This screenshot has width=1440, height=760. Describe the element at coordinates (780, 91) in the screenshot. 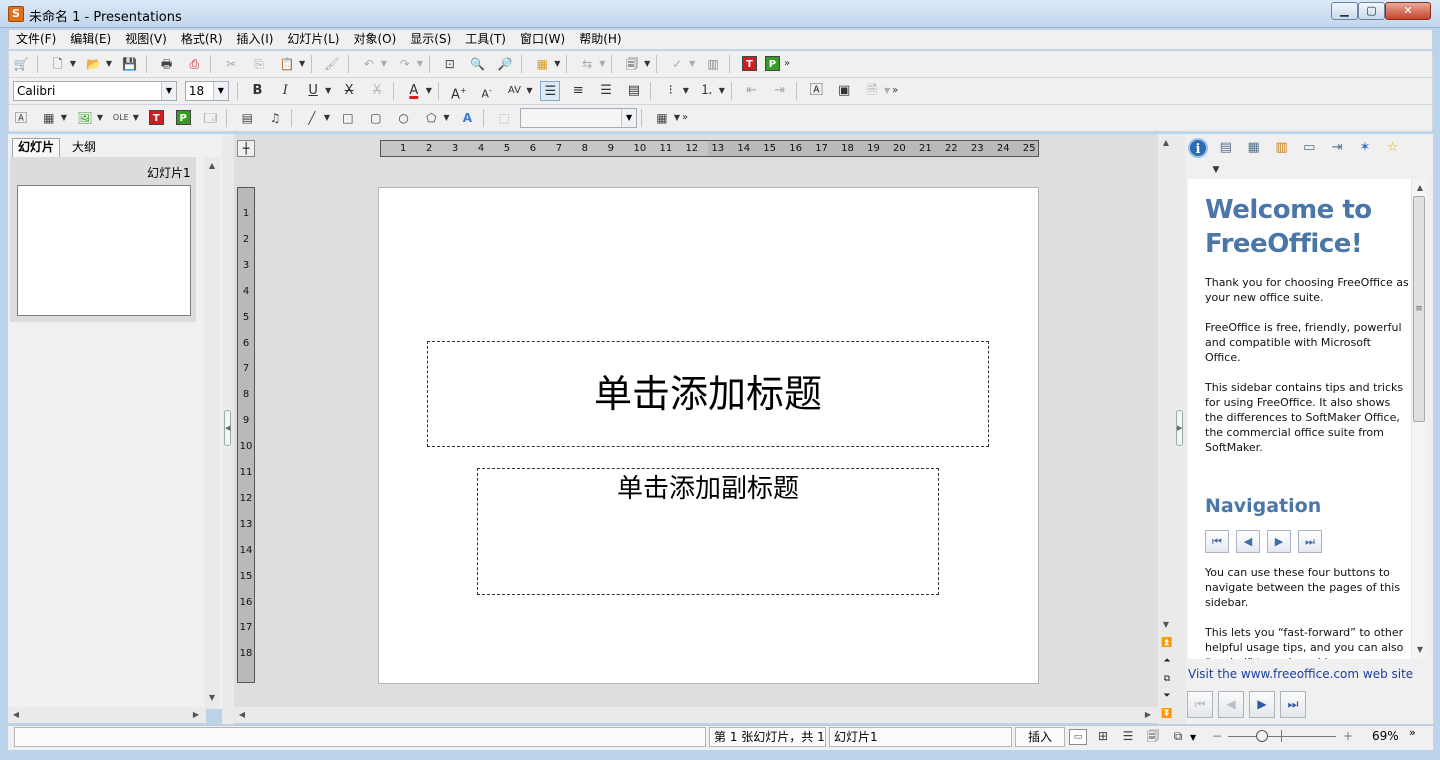

I see `increase-indent-button: ⇥` at that location.